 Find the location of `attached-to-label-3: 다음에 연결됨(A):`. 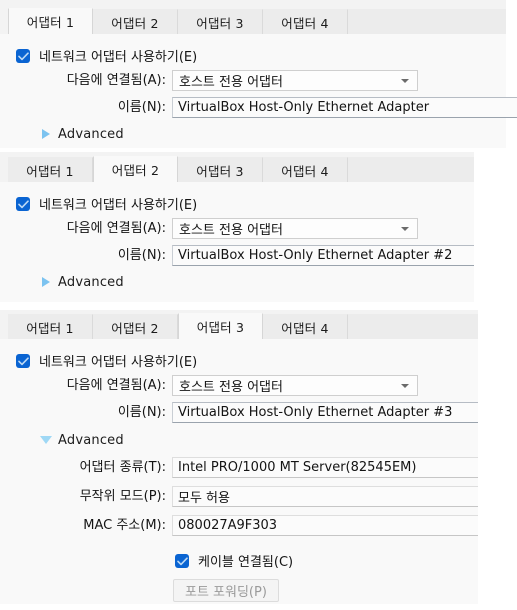

attached-to-label-3: 다음에 연결됨(A): is located at coordinates (116, 385).